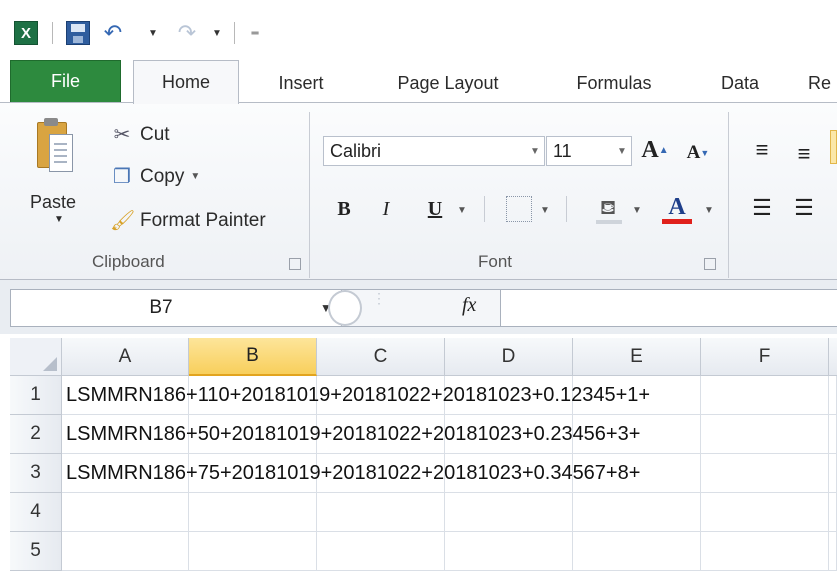 Image resolution: width=837 pixels, height=571 pixels. Describe the element at coordinates (562, 150) in the screenshot. I see `font-size-value: 11` at that location.